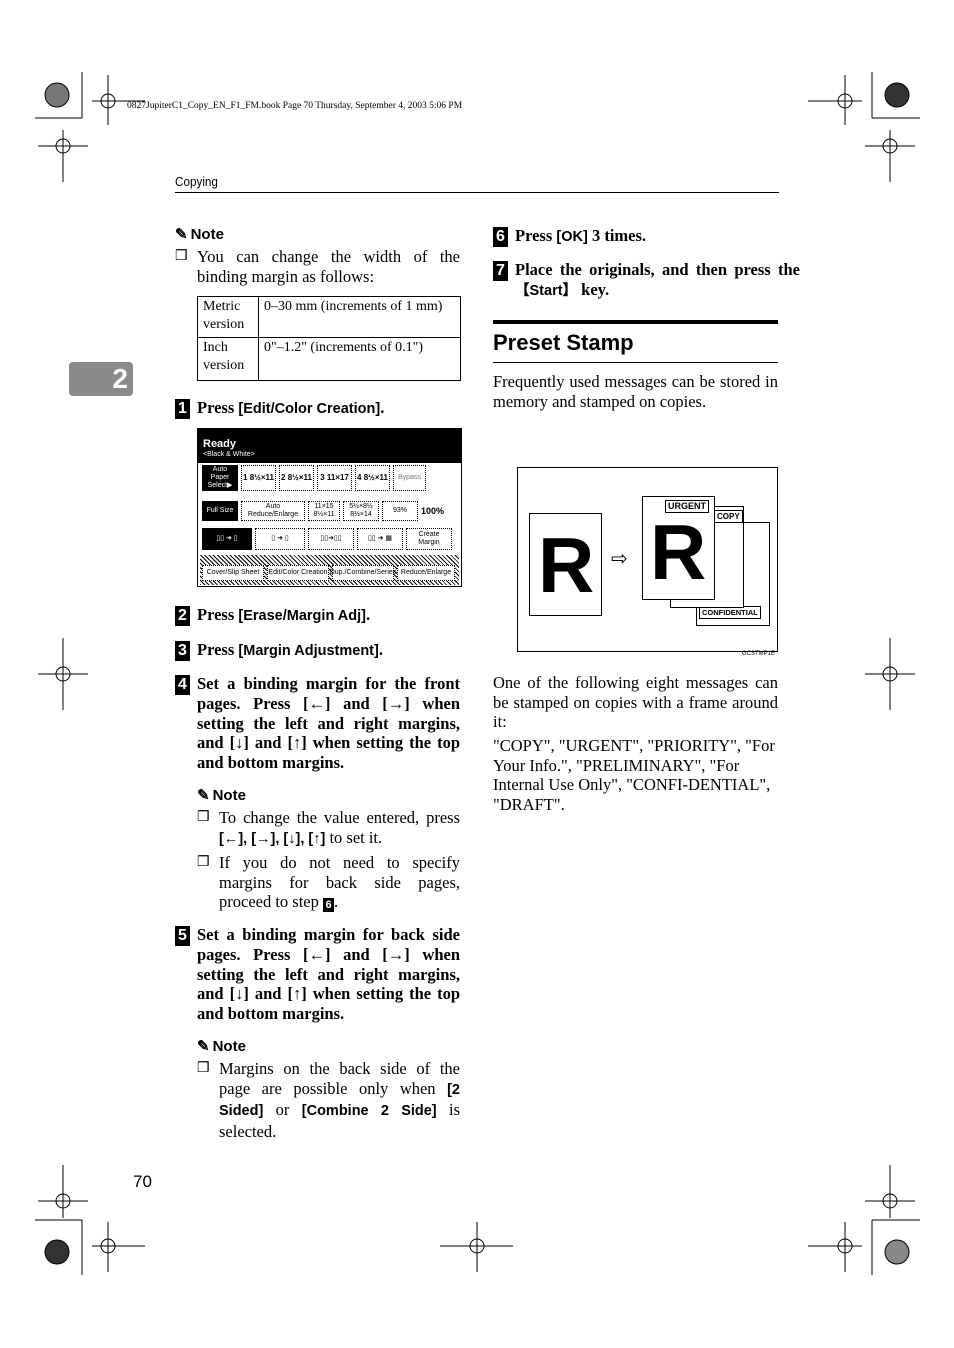 This screenshot has width=954, height=1348. What do you see at coordinates (324, 511) in the screenshot?
I see `ratio-button: 11×15 8½×11` at bounding box center [324, 511].